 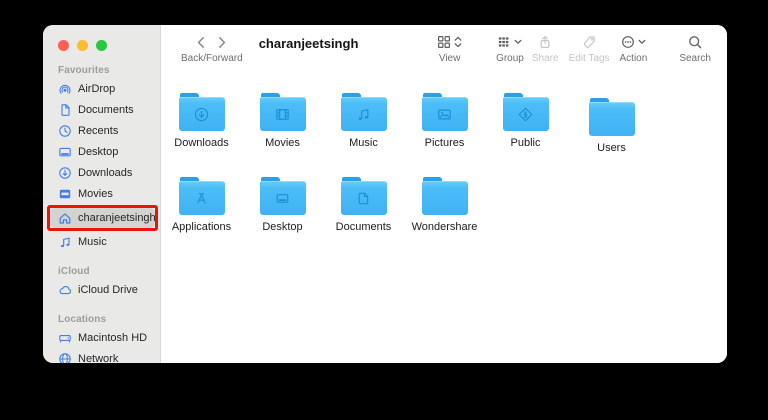 I want to click on sidebar-item-downloads: Downloads, so click(x=103, y=173).